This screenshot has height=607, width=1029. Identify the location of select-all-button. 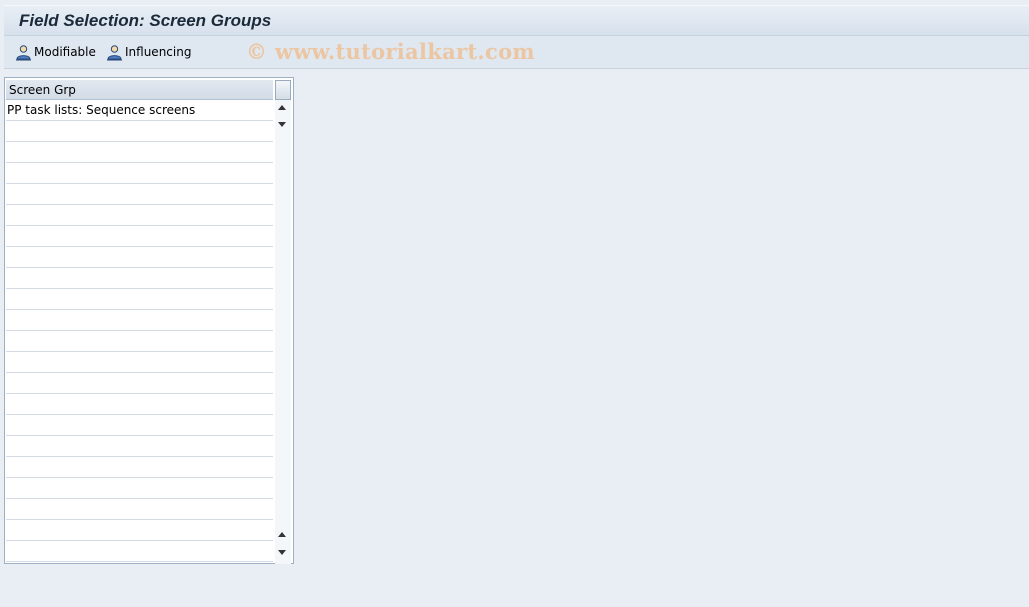
(283, 90).